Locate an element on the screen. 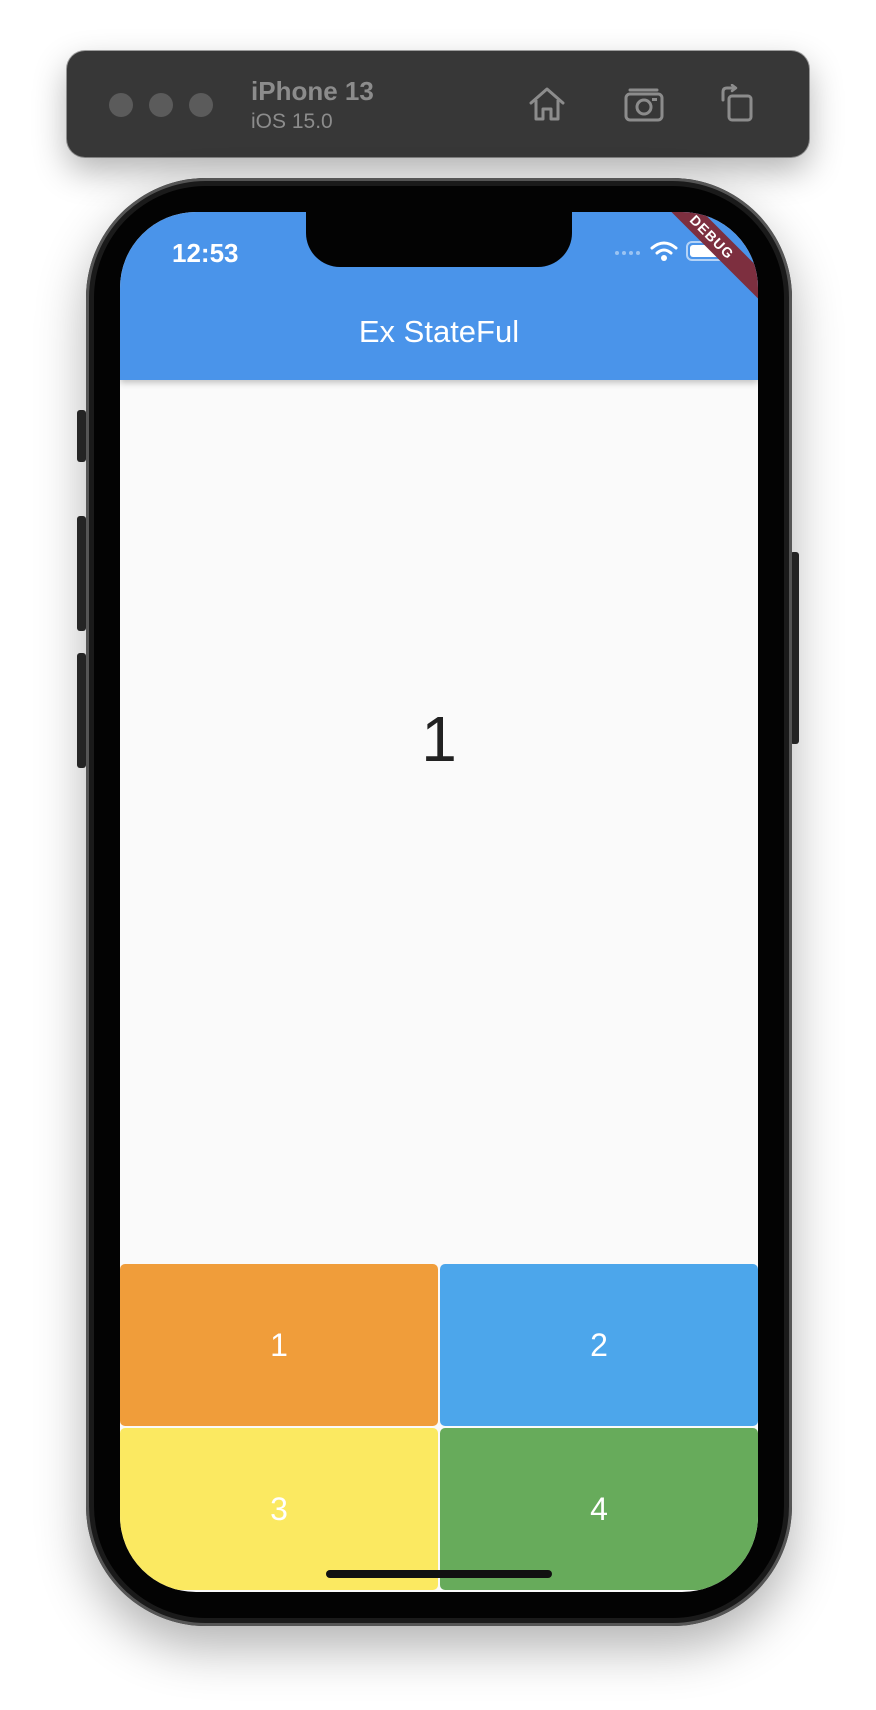 Image resolution: width=876 pixels, height=1710 pixels. notch is located at coordinates (439, 239).